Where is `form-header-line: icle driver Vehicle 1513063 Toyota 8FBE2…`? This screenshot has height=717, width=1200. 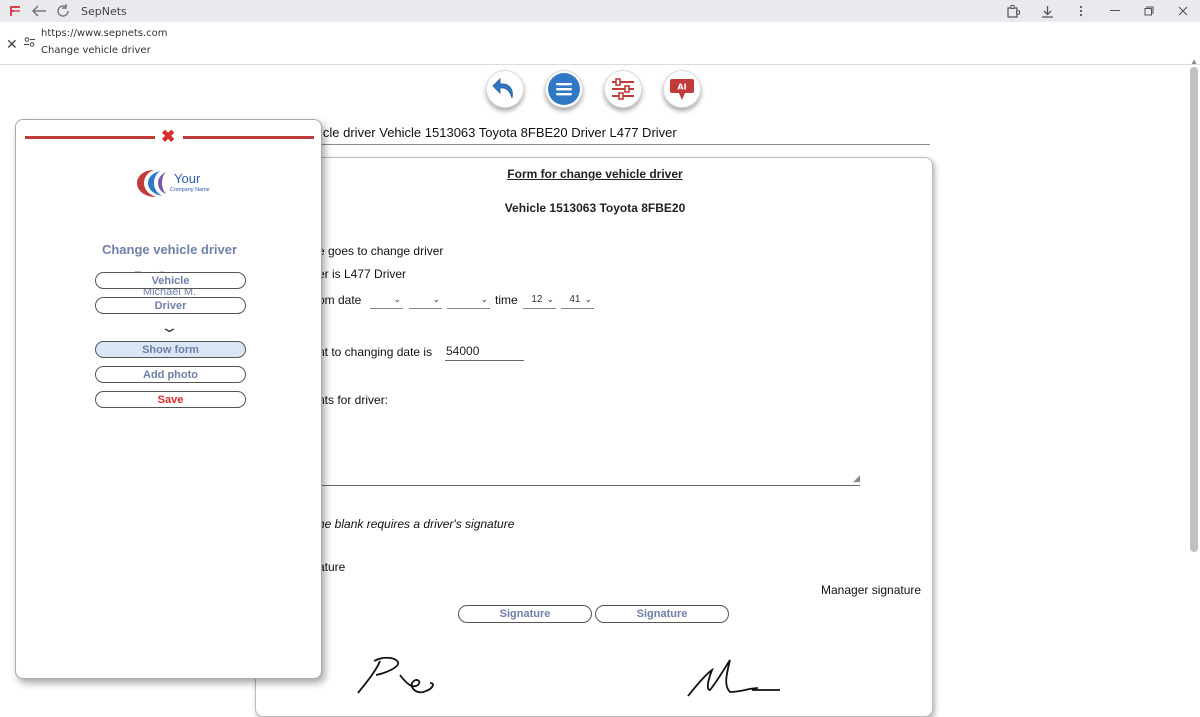 form-header-line: icle driver Vehicle 1513063 Toyota 8FBE2… is located at coordinates (625, 135).